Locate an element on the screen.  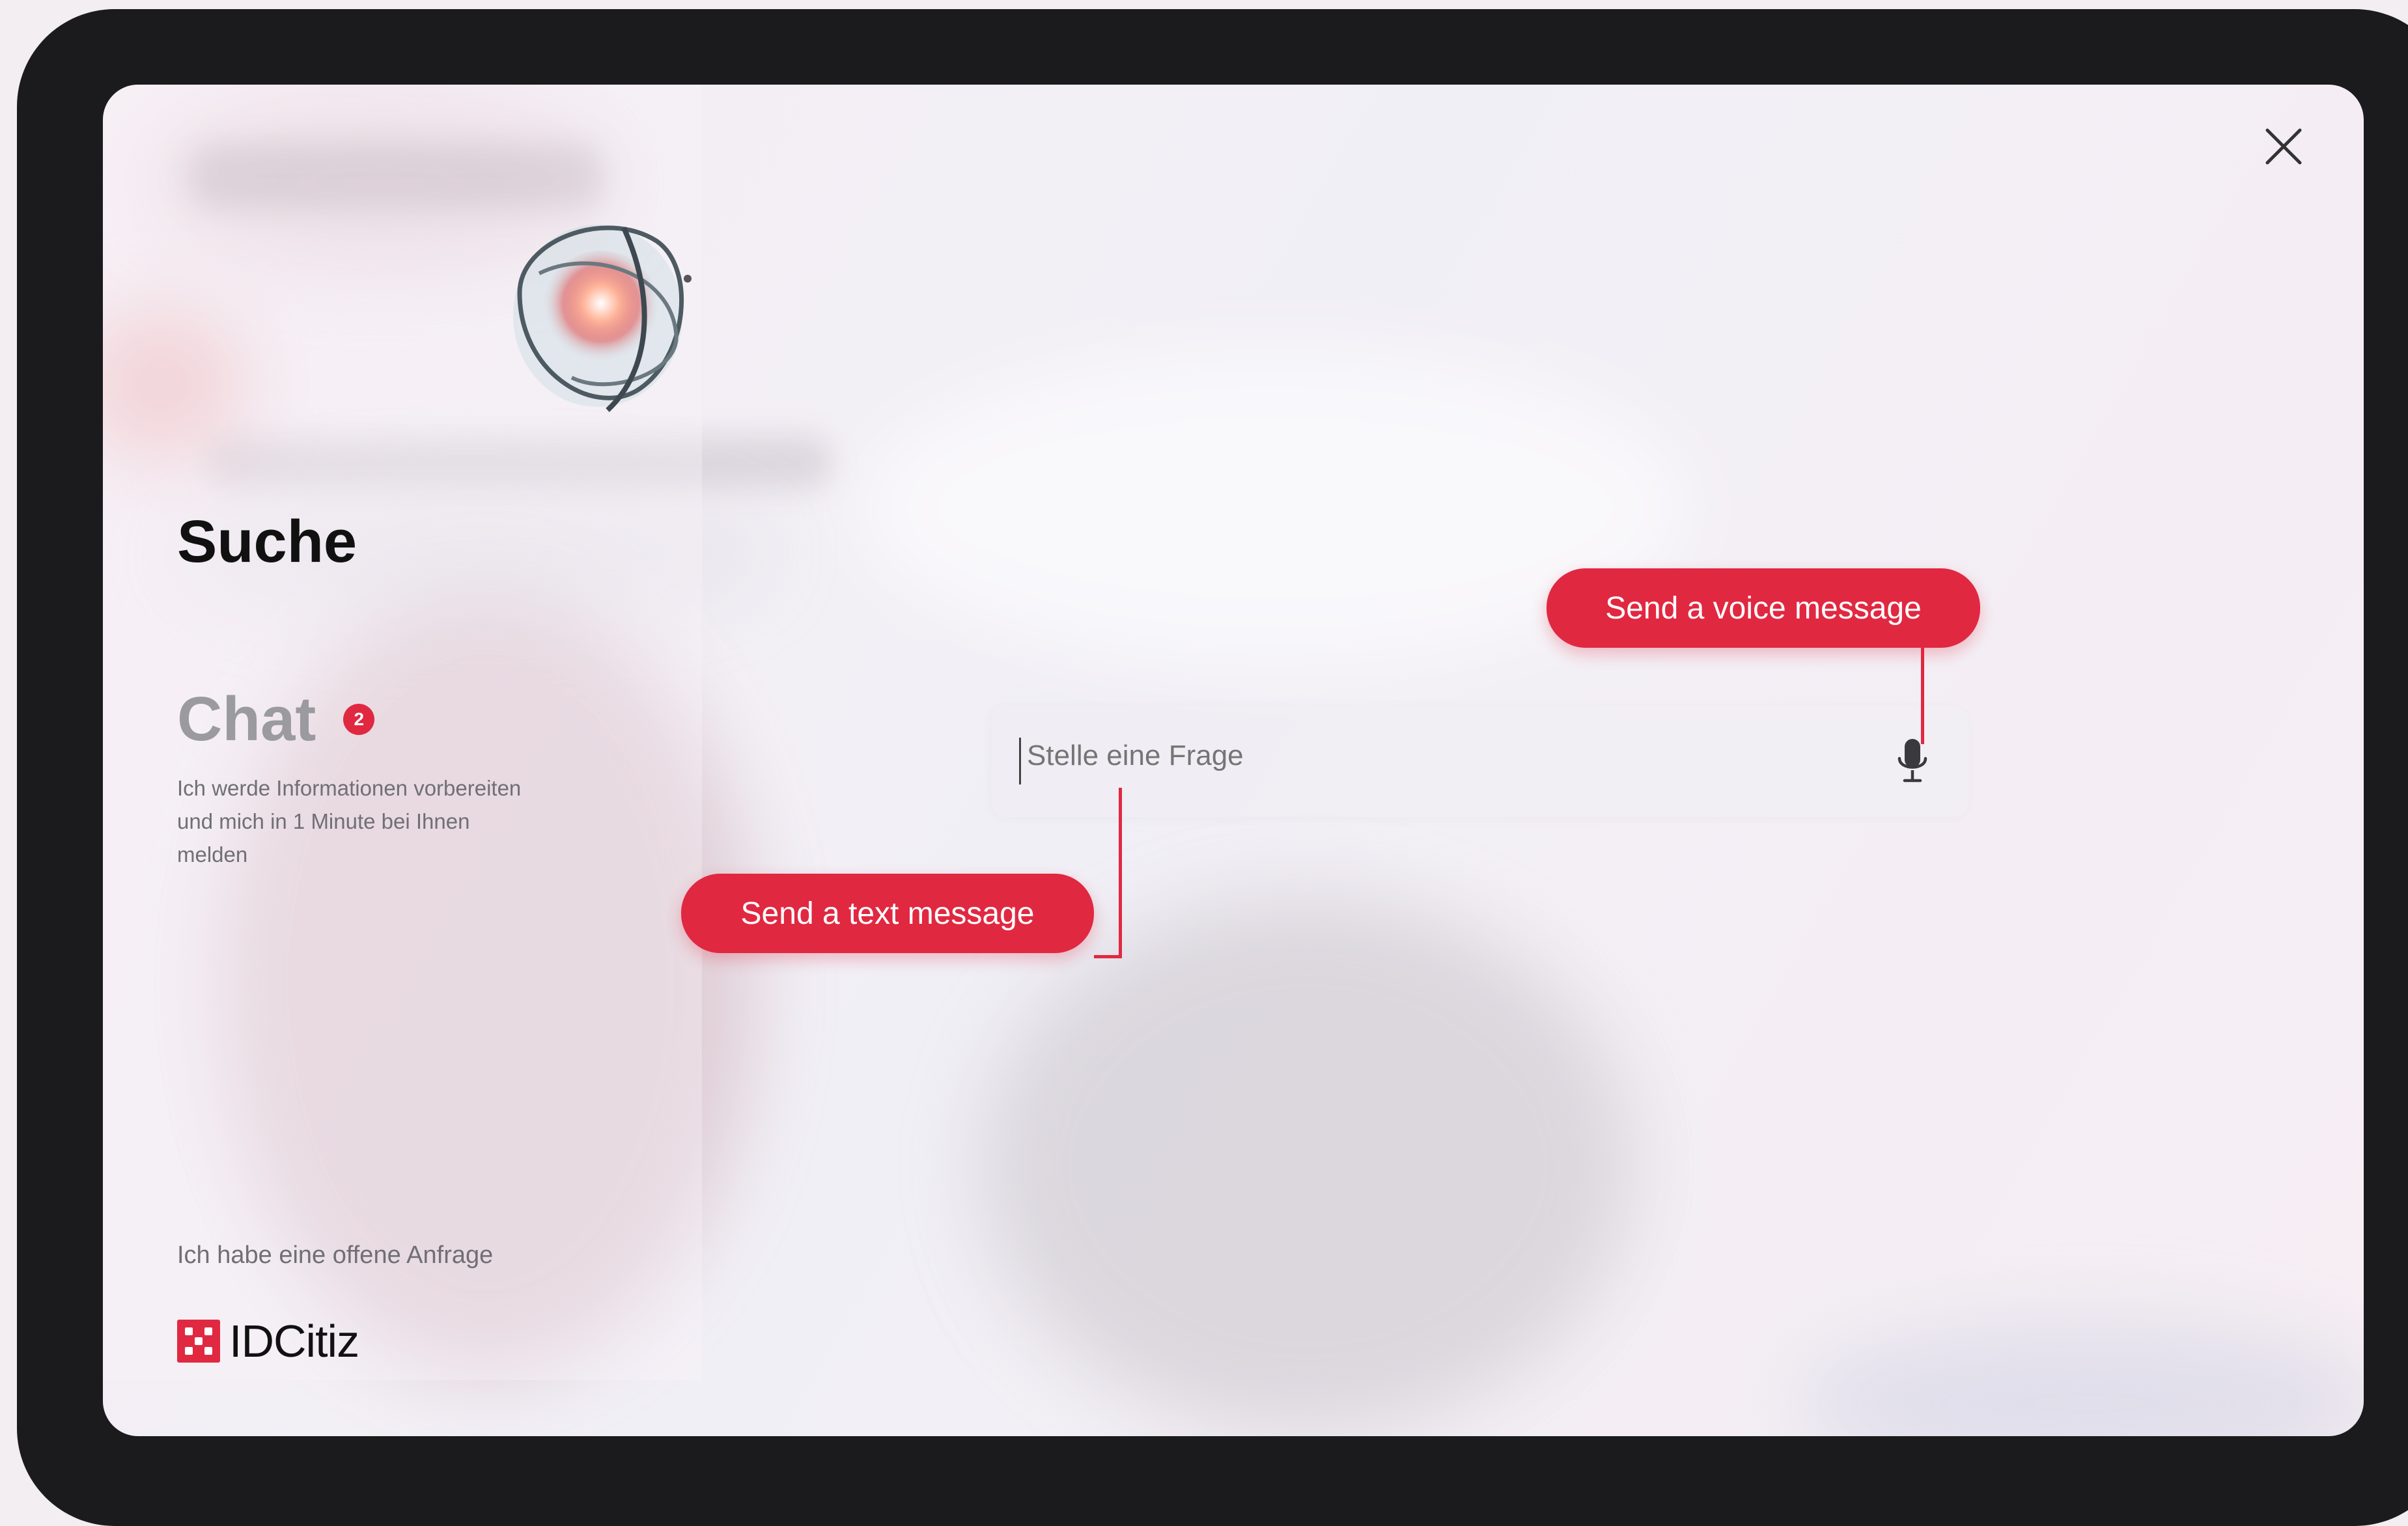
microphone-icon is located at coordinates (1913, 762).